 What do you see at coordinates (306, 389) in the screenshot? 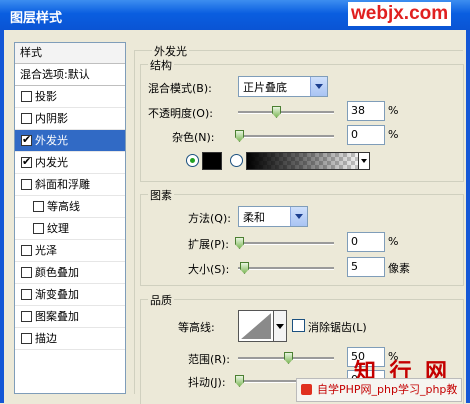
I see `site-logo-icon` at bounding box center [306, 389].